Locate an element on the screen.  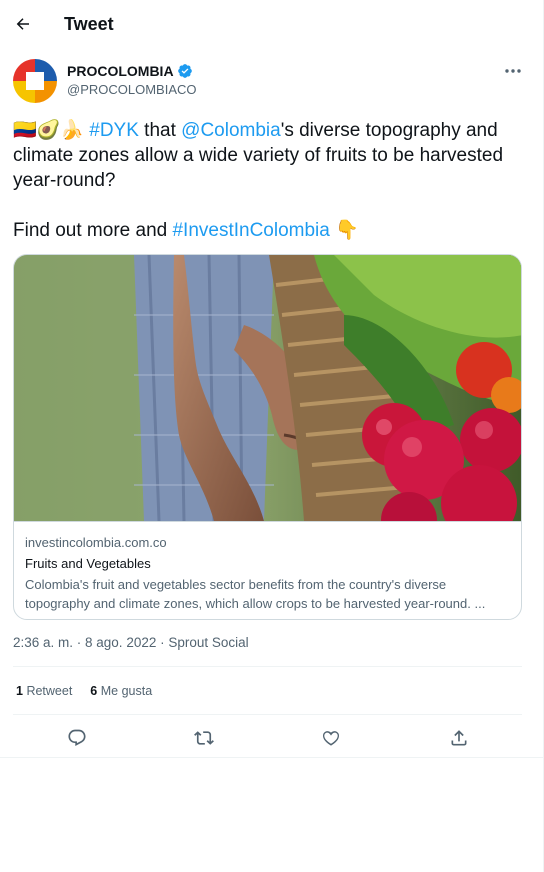
more-horizontal-icon is located at coordinates (513, 71).